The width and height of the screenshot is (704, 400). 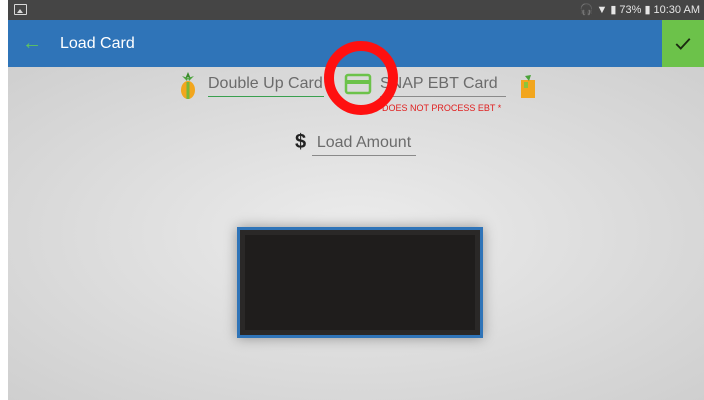 I want to click on credit-card-icon, so click(x=358, y=84).